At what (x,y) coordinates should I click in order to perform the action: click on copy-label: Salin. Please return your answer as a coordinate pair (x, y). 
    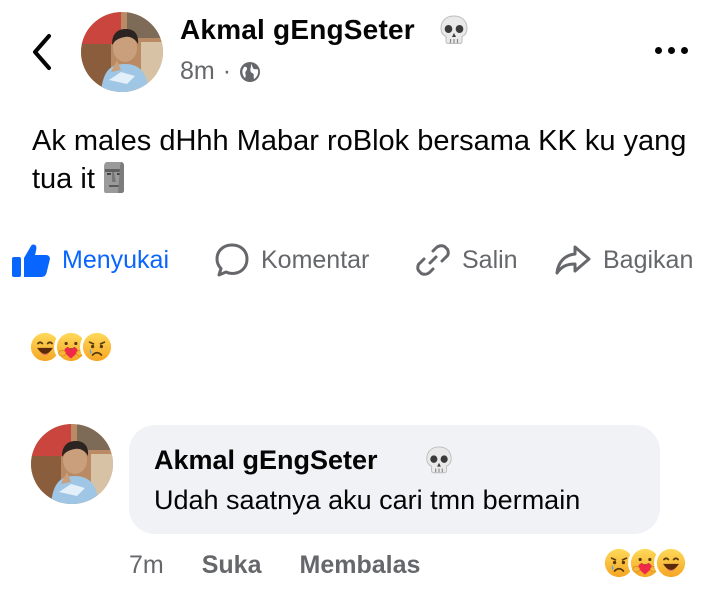
    Looking at the image, I should click on (490, 259).